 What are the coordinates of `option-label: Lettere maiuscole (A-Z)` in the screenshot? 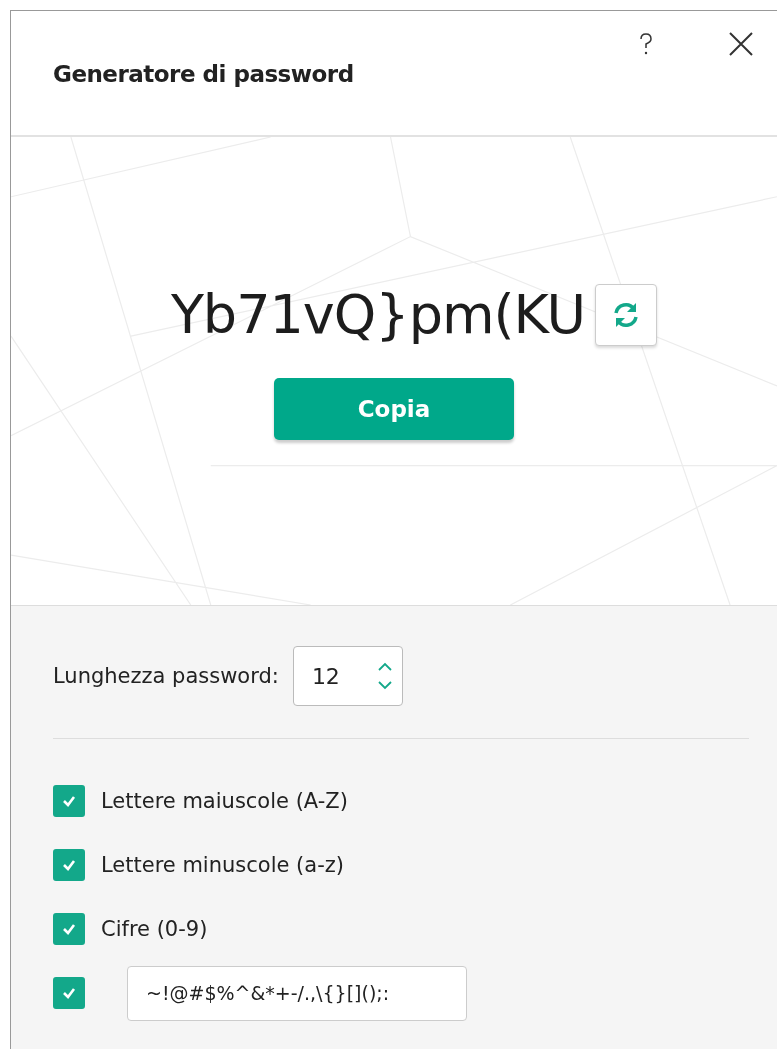 It's located at (224, 801).